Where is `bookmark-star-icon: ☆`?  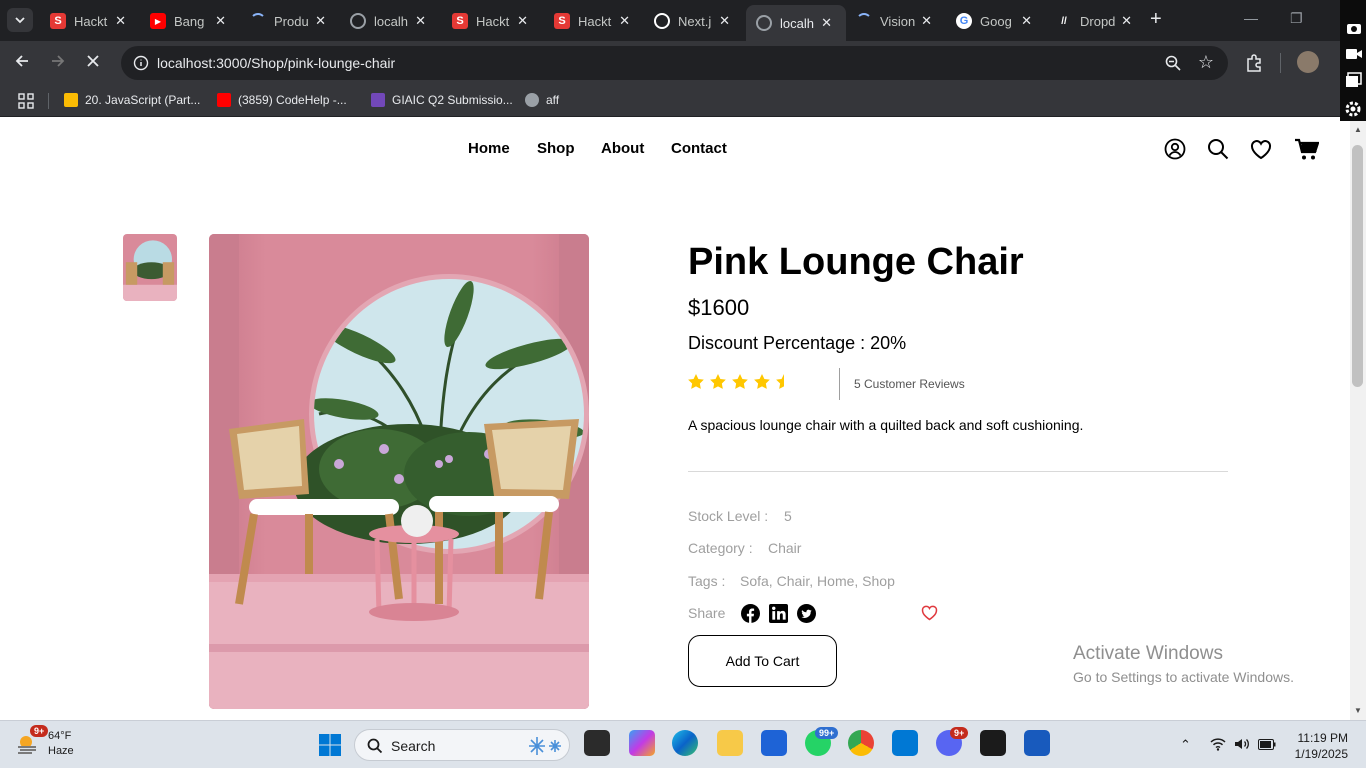
bookmark-star-icon: ☆ is located at coordinates (1206, 62).